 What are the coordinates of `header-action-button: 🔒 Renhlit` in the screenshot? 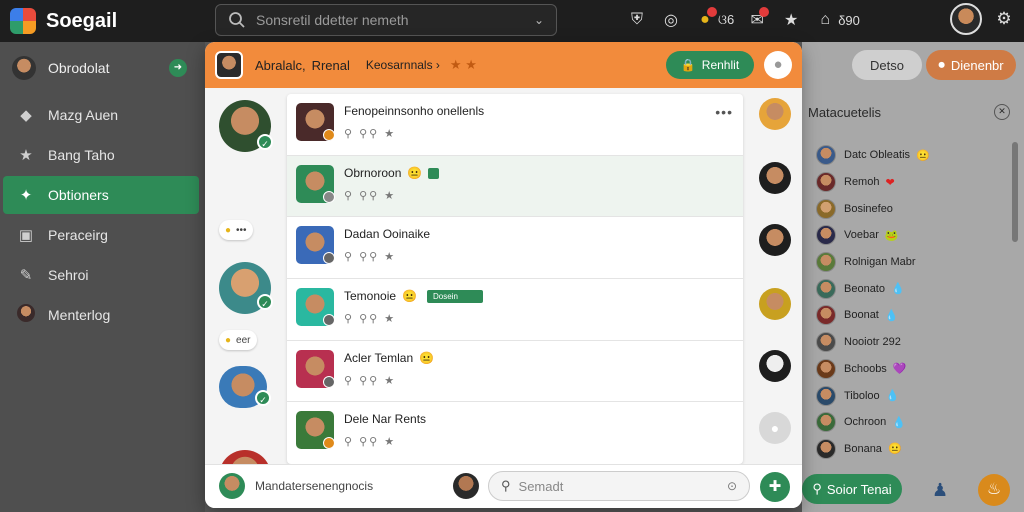 It's located at (710, 65).